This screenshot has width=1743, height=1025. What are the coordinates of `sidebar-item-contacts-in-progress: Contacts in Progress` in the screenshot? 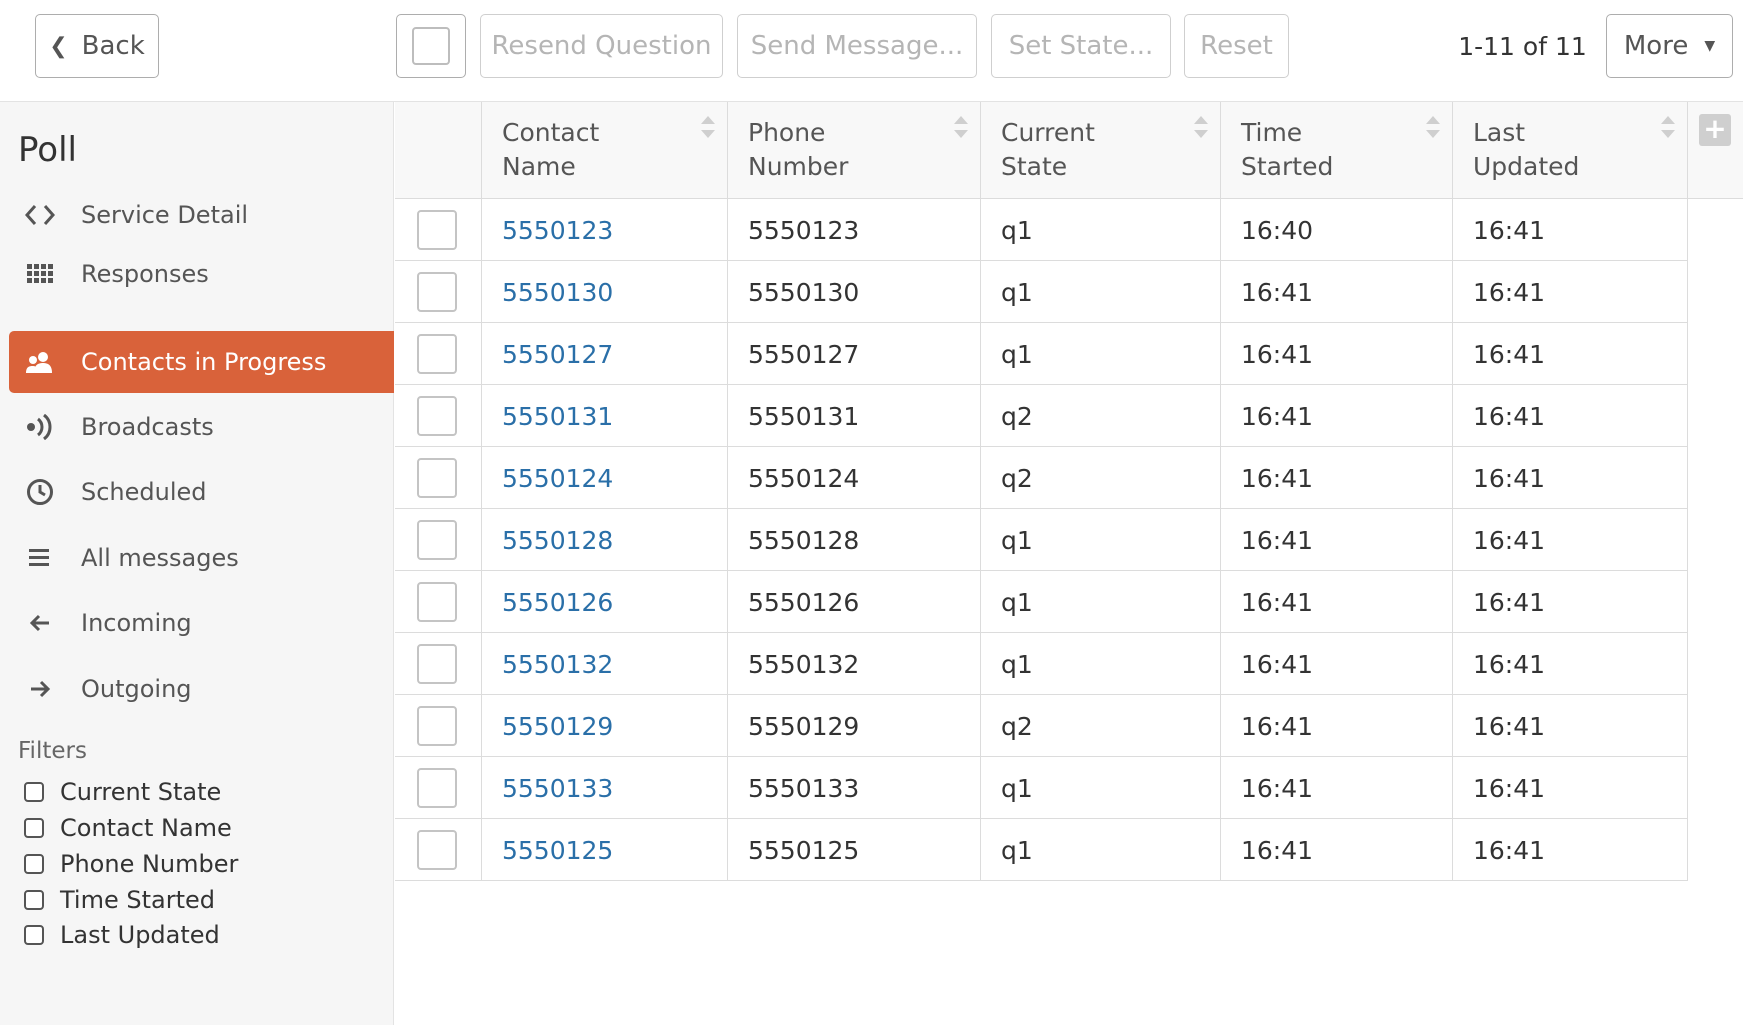 It's located at (201, 362).